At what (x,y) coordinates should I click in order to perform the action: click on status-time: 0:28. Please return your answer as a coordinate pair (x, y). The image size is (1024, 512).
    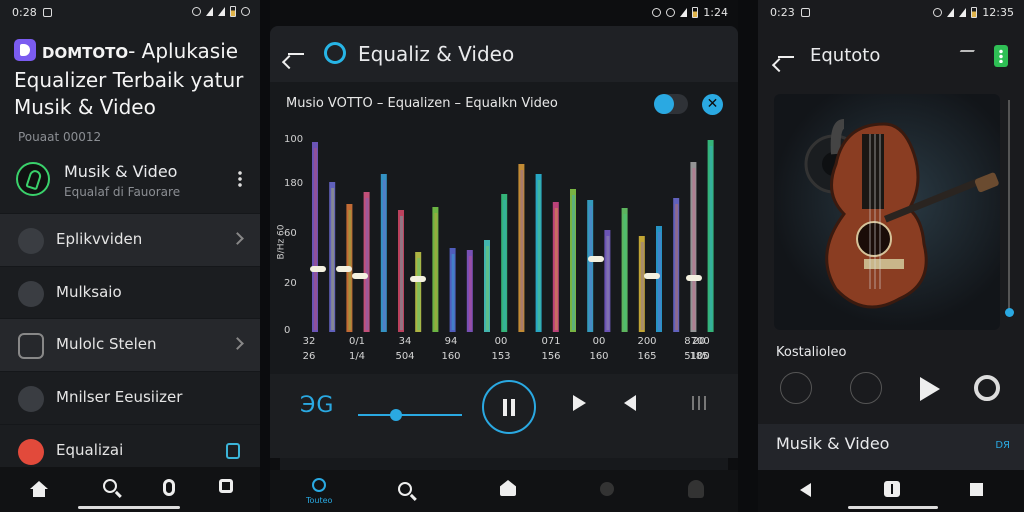
    Looking at the image, I should click on (24, 12).